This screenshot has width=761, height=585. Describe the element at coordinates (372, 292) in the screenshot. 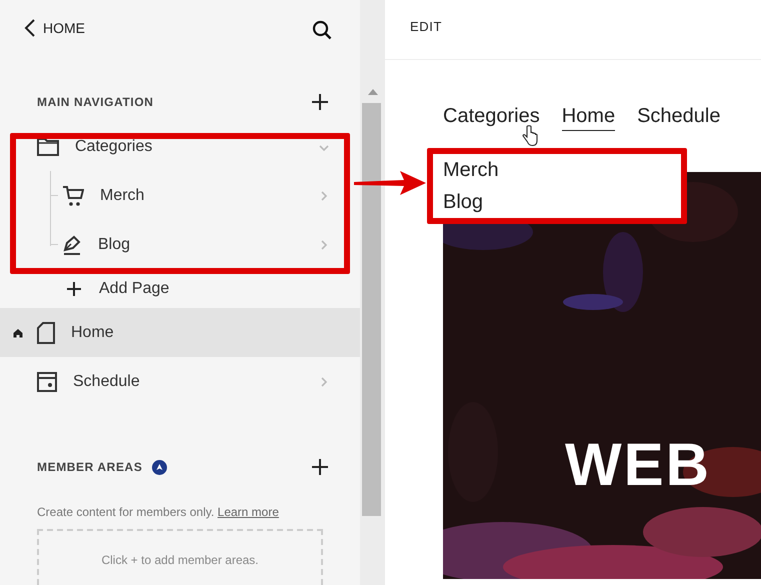

I see `scrollbar` at that location.